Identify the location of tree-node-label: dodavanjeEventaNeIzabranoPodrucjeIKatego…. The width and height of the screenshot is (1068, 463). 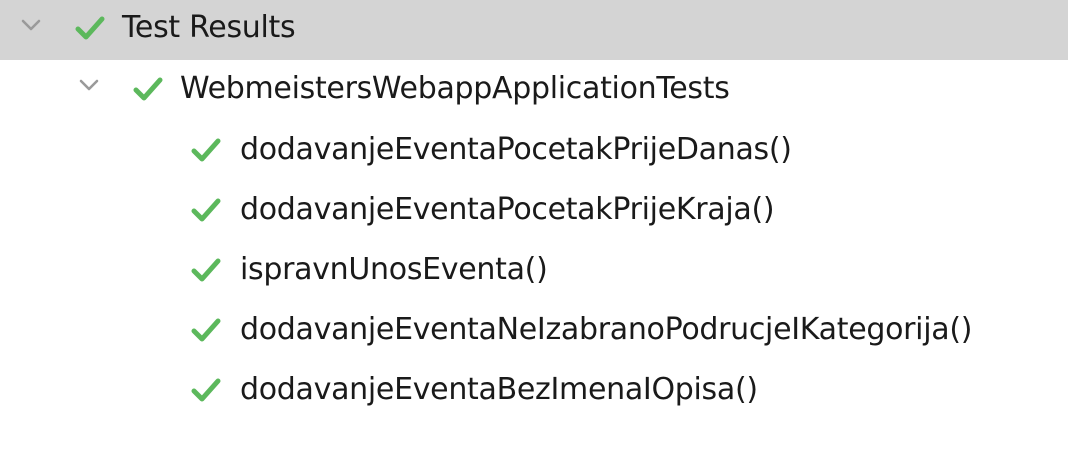
(606, 329).